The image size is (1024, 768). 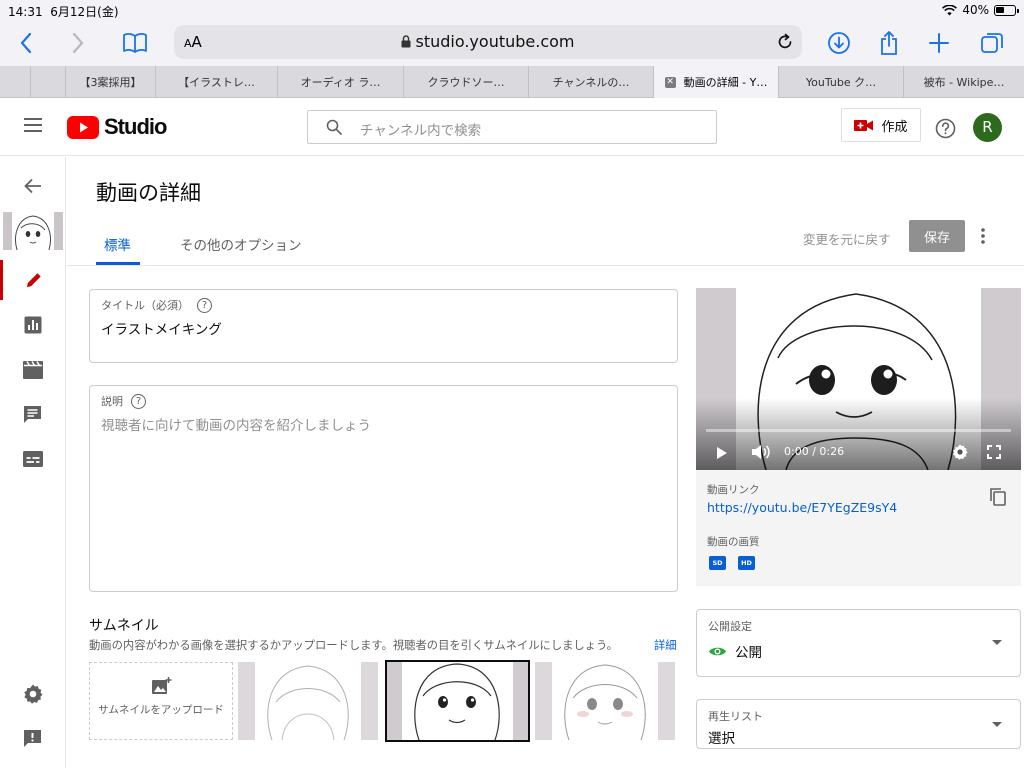 I want to click on upload-thumbnail-button: サムネイルをアップロード, so click(x=161, y=701).